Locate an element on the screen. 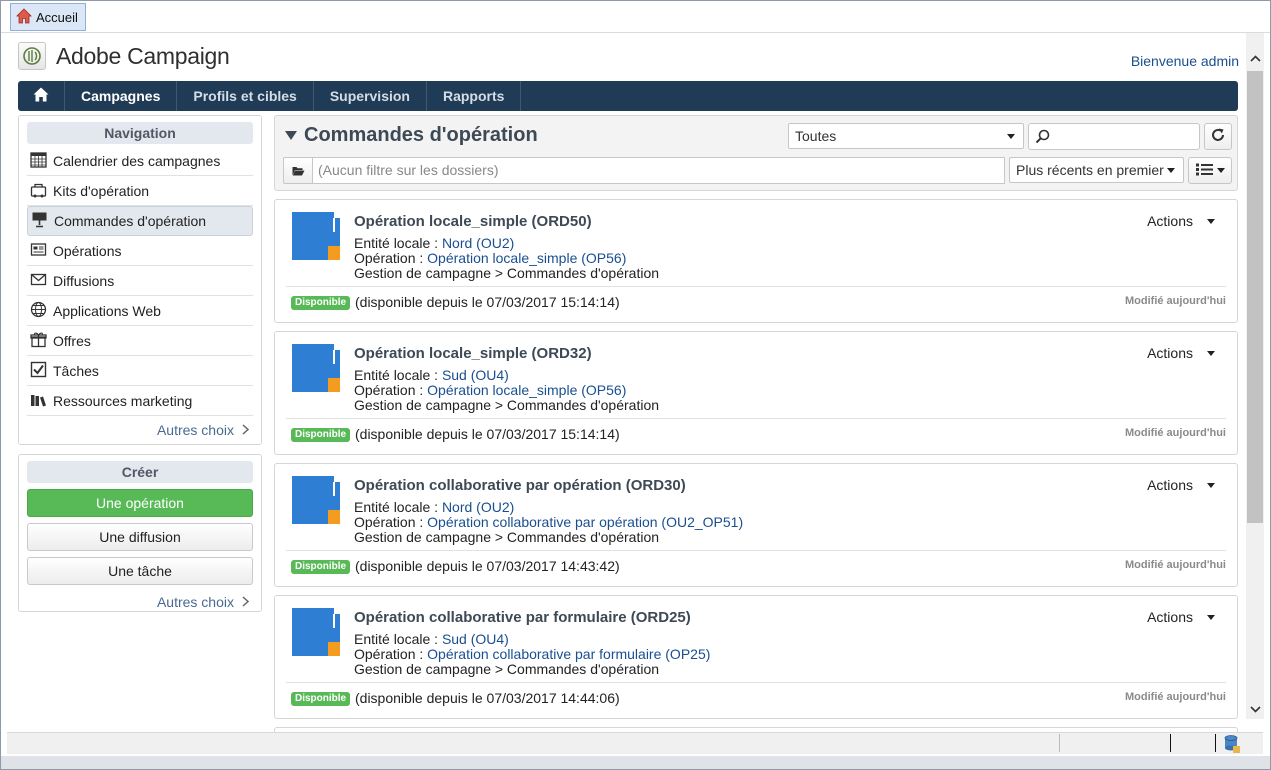 Image resolution: width=1271 pixels, height=770 pixels. app-title: Adobe Campaign is located at coordinates (143, 56).